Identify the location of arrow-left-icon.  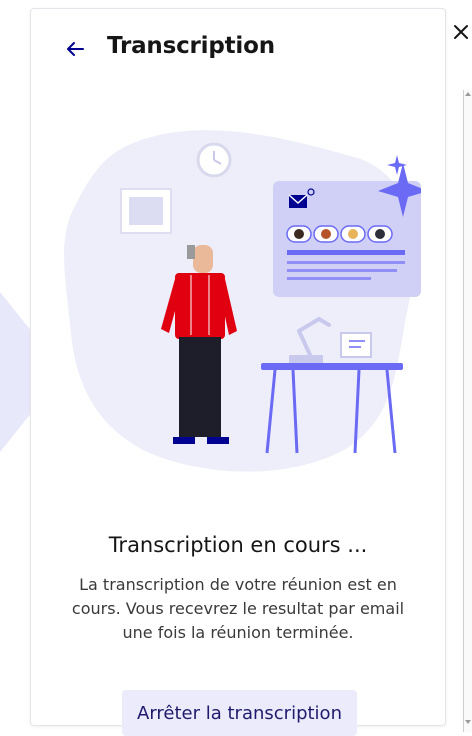
(75, 49).